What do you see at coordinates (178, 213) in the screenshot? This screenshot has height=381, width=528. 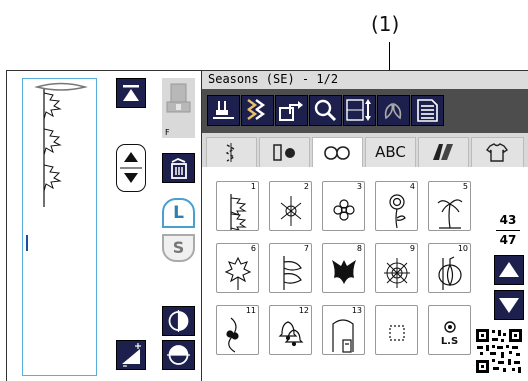 I see `width-l-button: L` at bounding box center [178, 213].